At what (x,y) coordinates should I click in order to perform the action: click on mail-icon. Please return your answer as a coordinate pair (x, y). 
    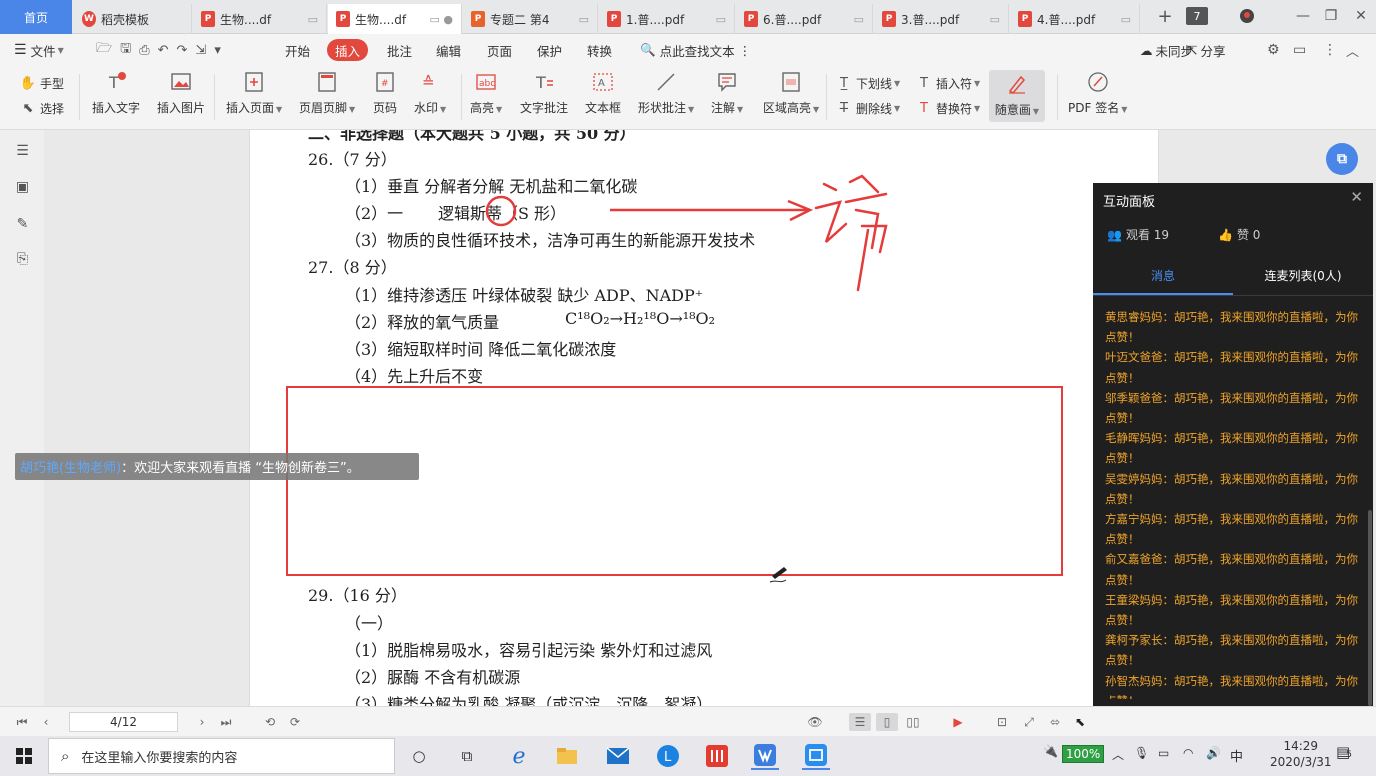
    Looking at the image, I should click on (618, 756).